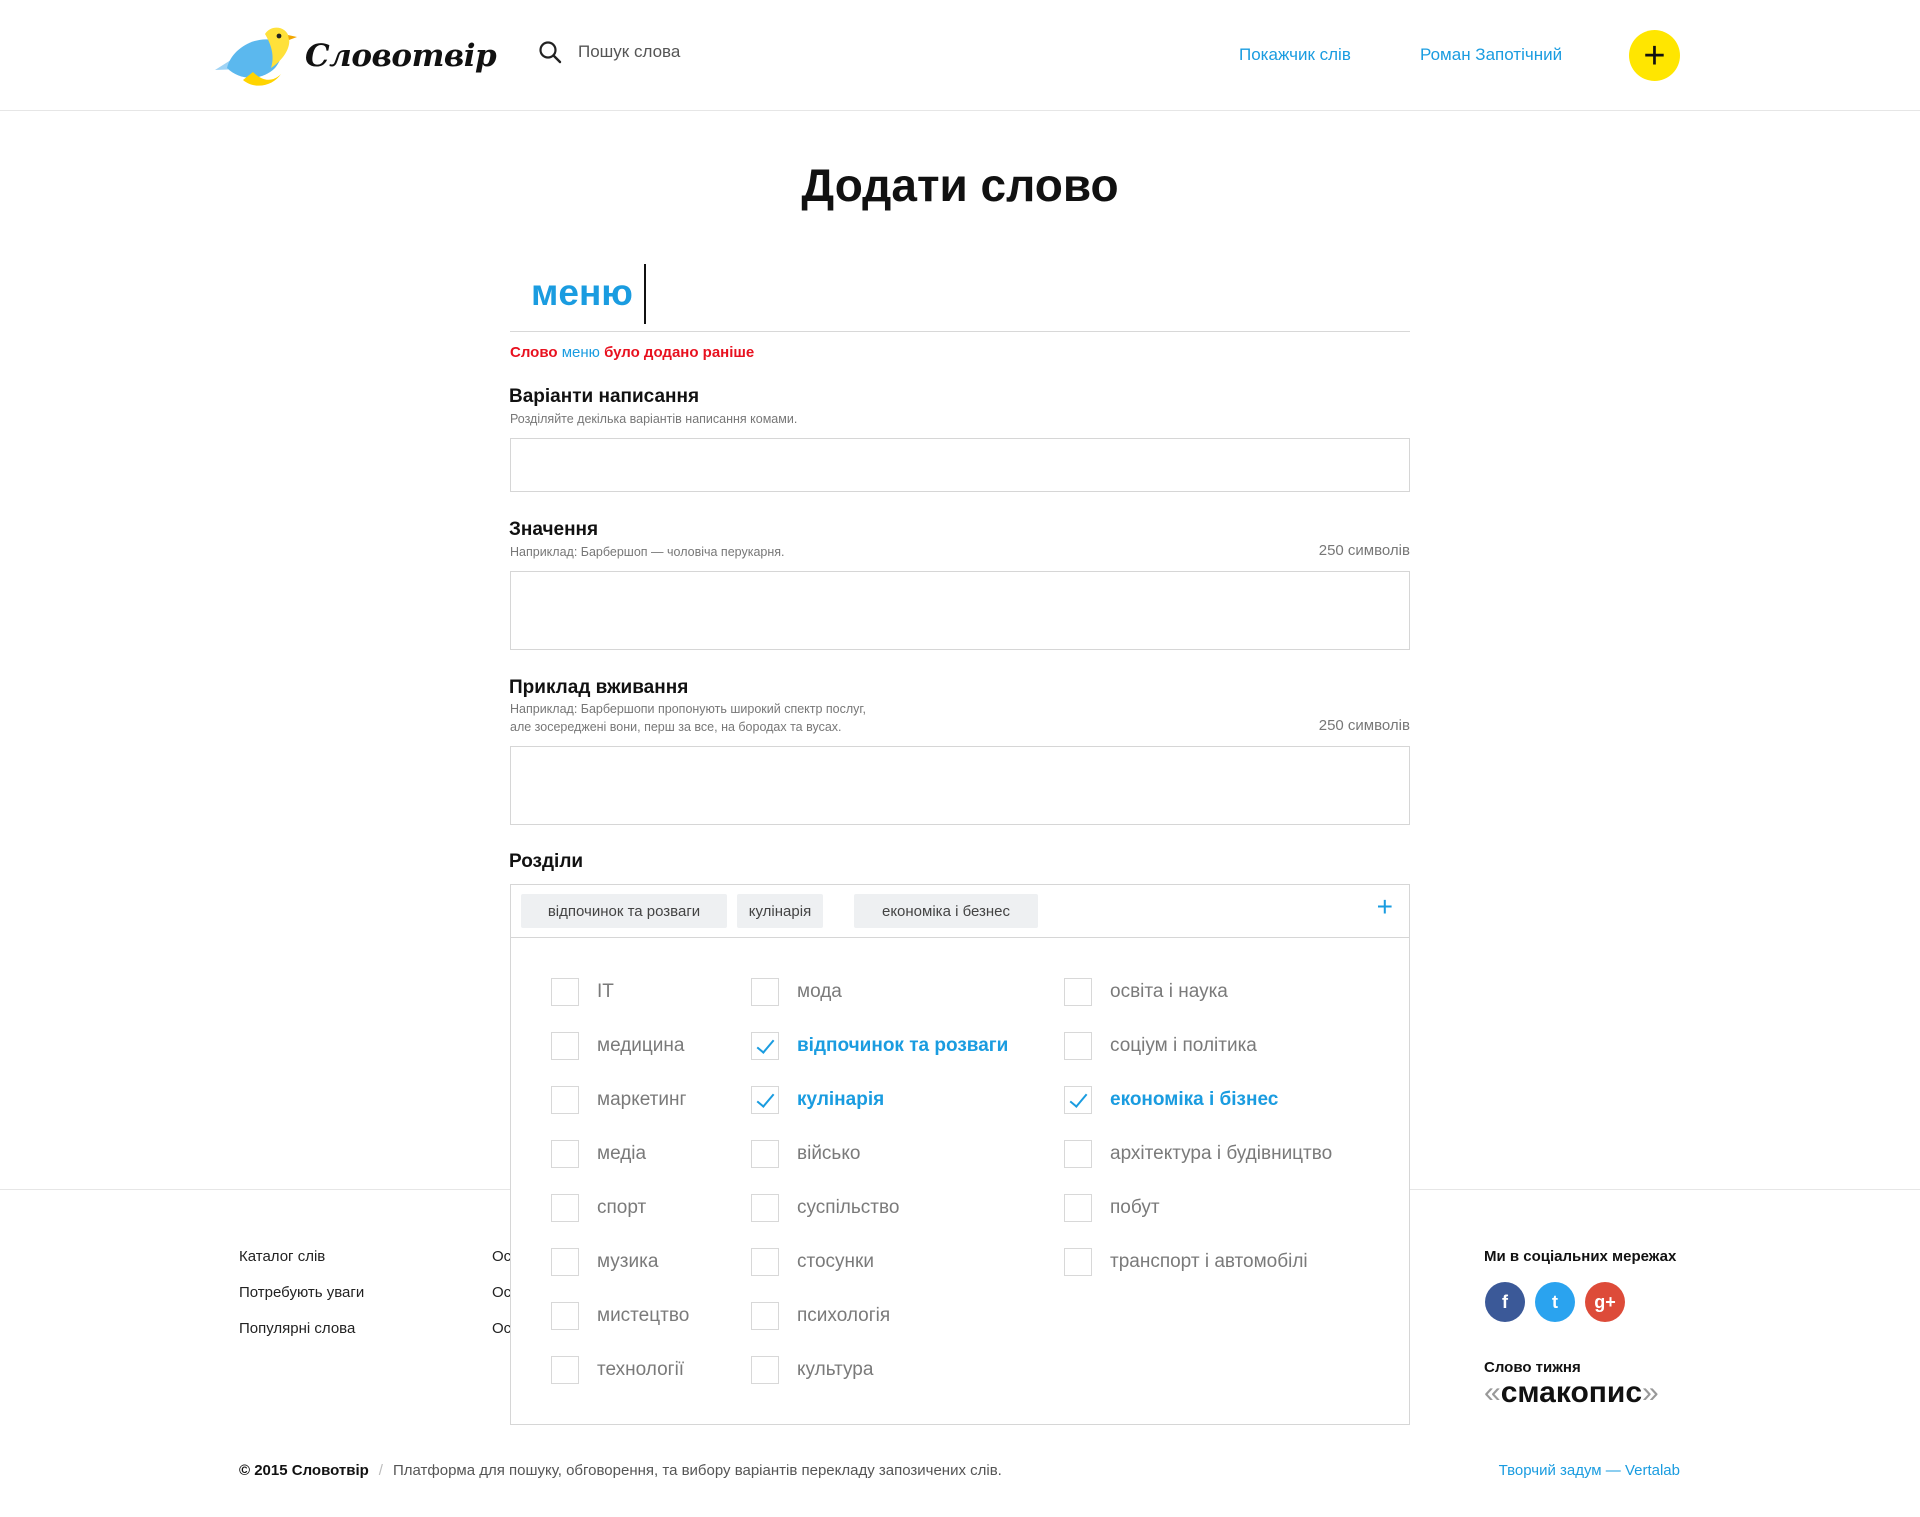 Image resolution: width=1920 pixels, height=1517 pixels. What do you see at coordinates (622, 1207) in the screenshot?
I see `section-option-label: спорт` at bounding box center [622, 1207].